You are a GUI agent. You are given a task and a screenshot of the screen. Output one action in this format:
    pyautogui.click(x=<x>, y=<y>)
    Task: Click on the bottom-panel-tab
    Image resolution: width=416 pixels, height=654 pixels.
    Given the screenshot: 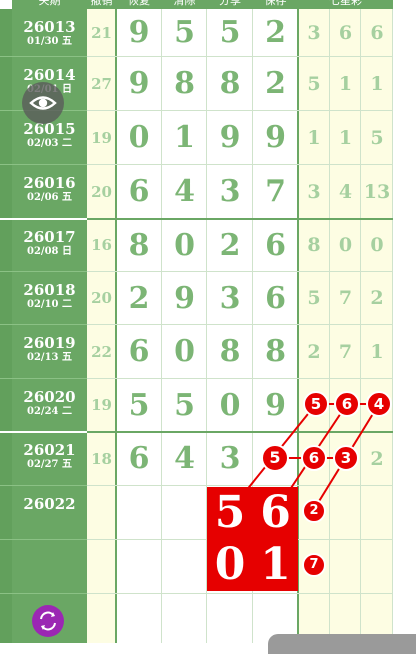 What is the action you would take?
    pyautogui.click(x=342, y=644)
    